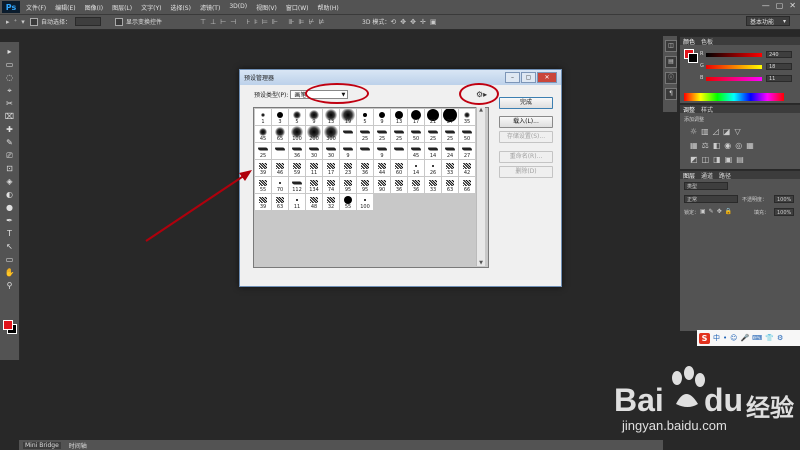  Describe the element at coordinates (481, 263) in the screenshot. I see `scroll-down-icon: ▼` at that location.